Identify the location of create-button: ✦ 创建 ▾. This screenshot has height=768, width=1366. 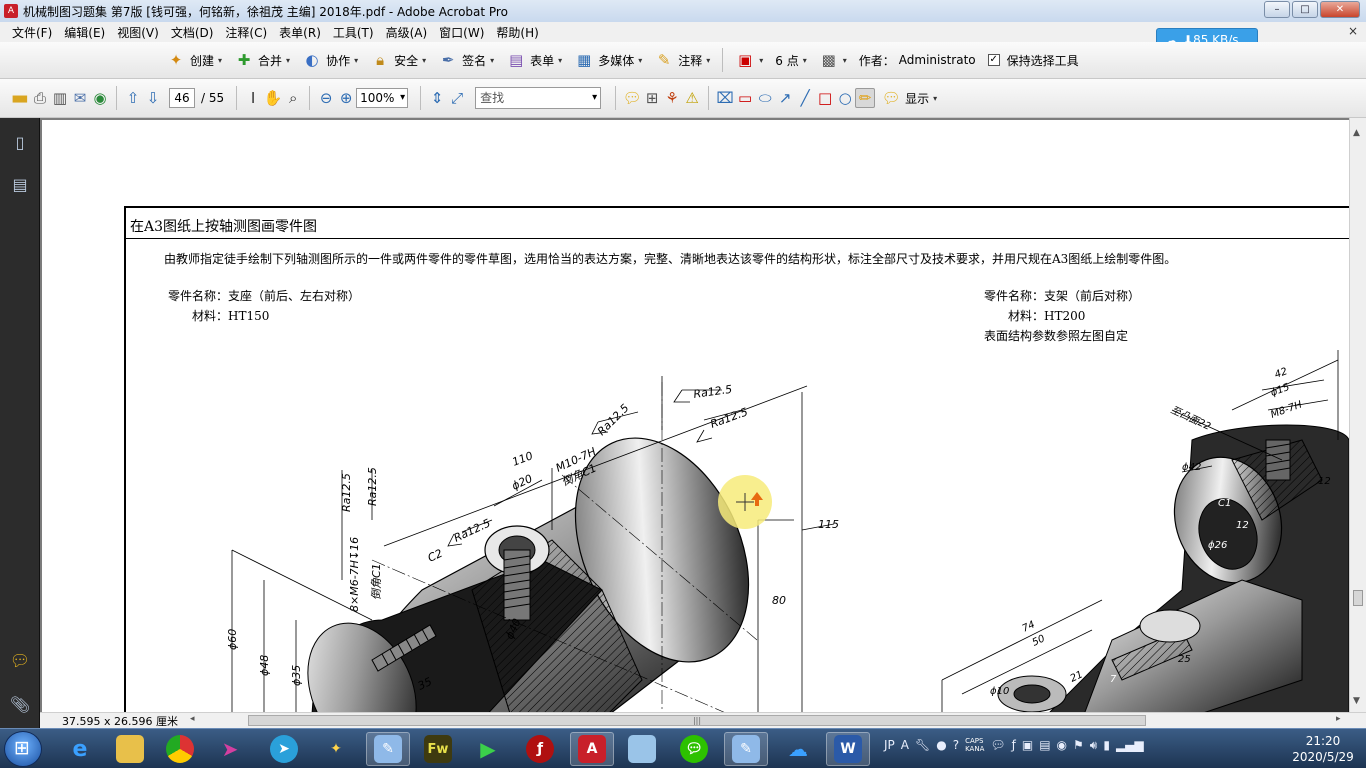
(194, 60).